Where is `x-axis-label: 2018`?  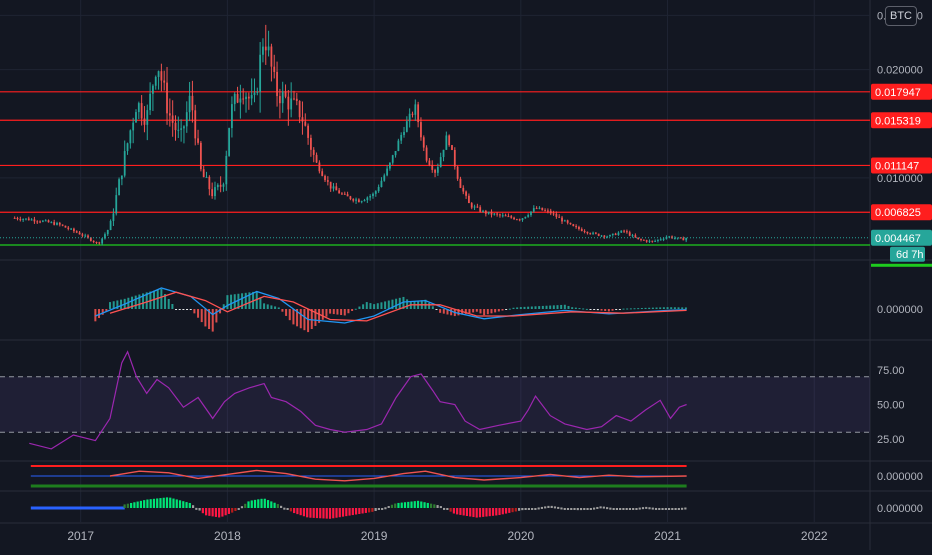
x-axis-label: 2018 is located at coordinates (227, 536).